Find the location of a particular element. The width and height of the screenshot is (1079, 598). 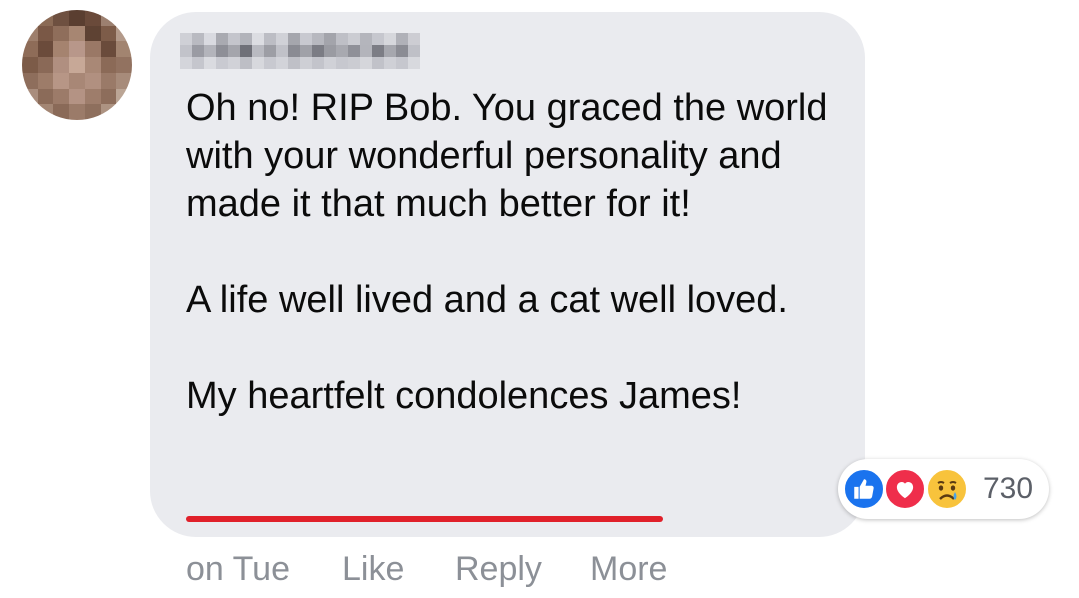

like-button: Like is located at coordinates (373, 569).